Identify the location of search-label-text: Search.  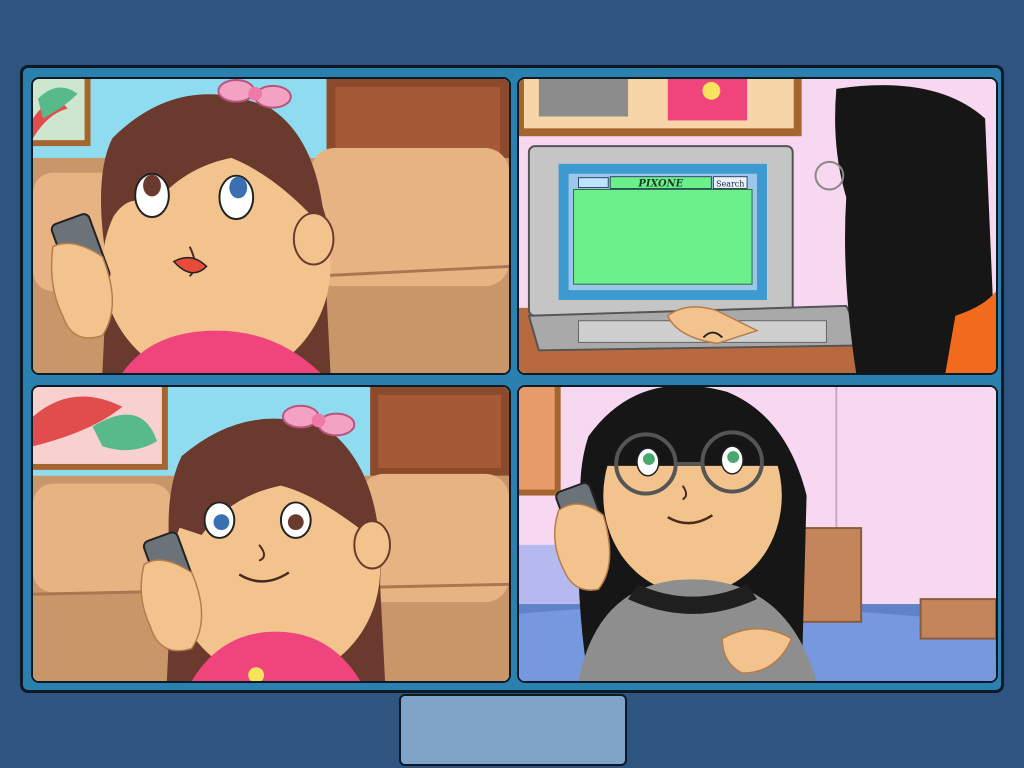
(730, 184).